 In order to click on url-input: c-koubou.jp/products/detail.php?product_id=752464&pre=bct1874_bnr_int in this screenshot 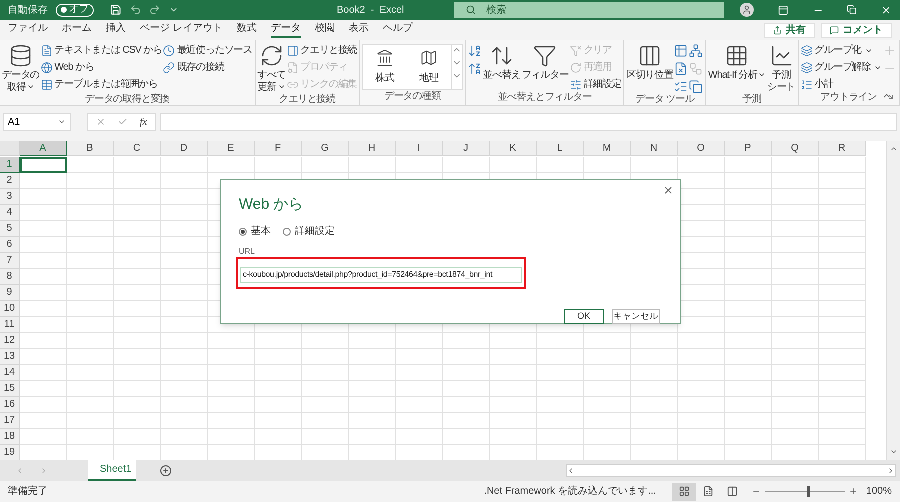, I will do `click(381, 274)`.